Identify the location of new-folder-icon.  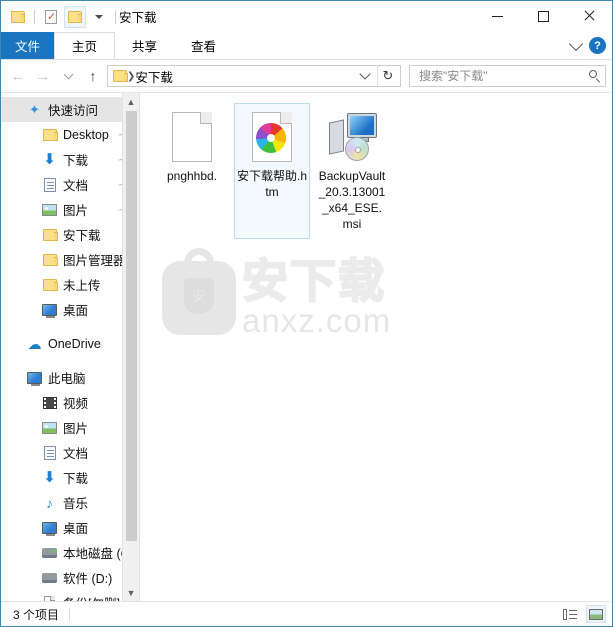
(75, 16).